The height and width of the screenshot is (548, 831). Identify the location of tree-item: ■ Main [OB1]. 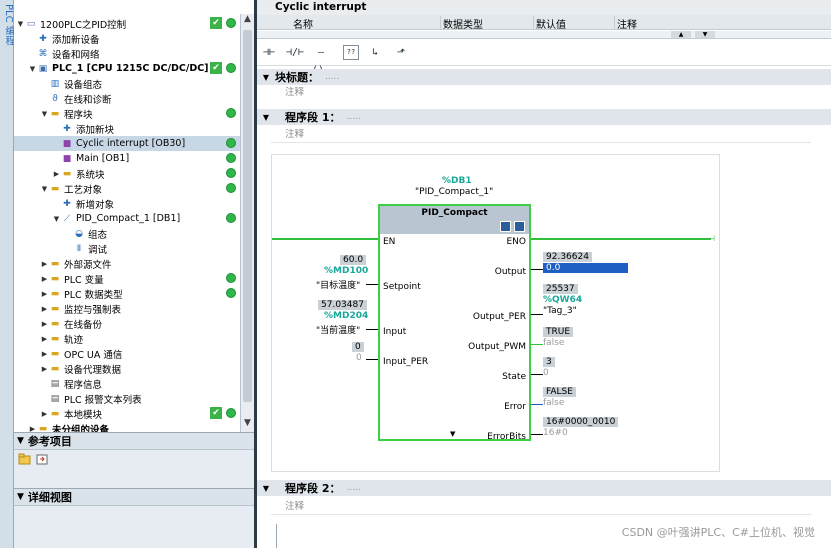
(127, 158).